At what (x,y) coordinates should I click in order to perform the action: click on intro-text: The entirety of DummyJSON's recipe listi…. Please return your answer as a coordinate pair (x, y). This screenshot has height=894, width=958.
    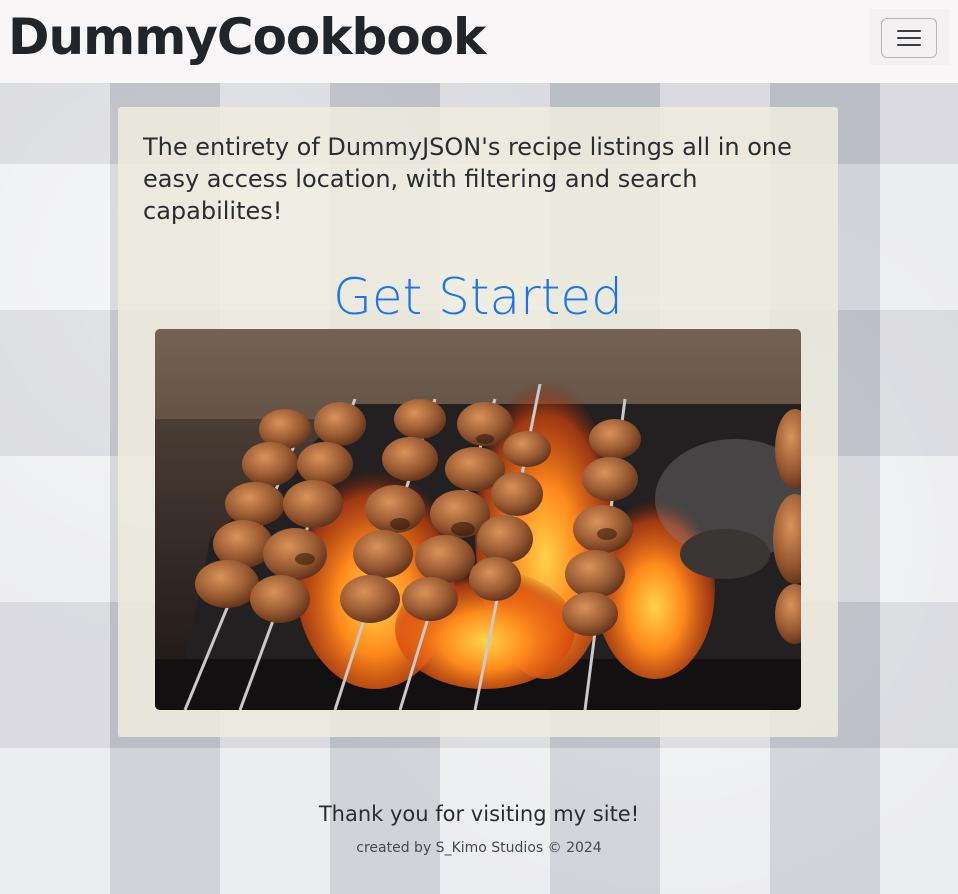
    Looking at the image, I should click on (467, 179).